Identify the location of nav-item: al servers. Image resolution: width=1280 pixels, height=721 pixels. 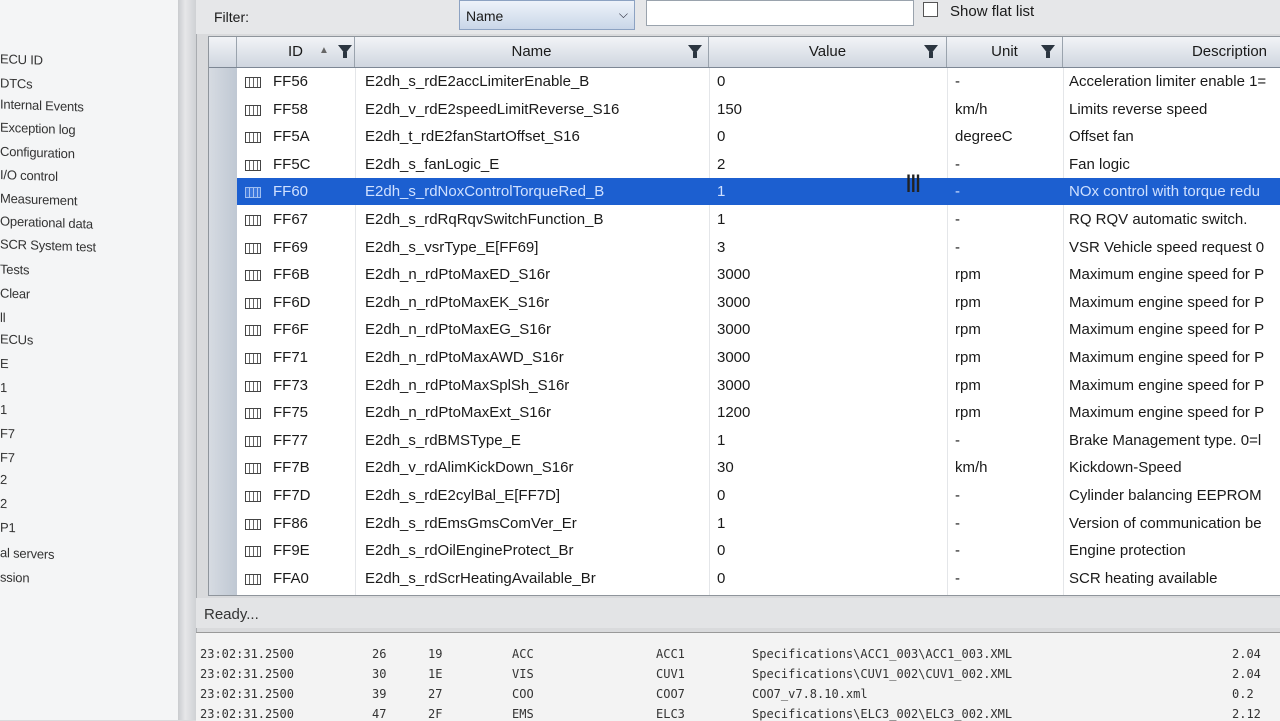
(27, 553).